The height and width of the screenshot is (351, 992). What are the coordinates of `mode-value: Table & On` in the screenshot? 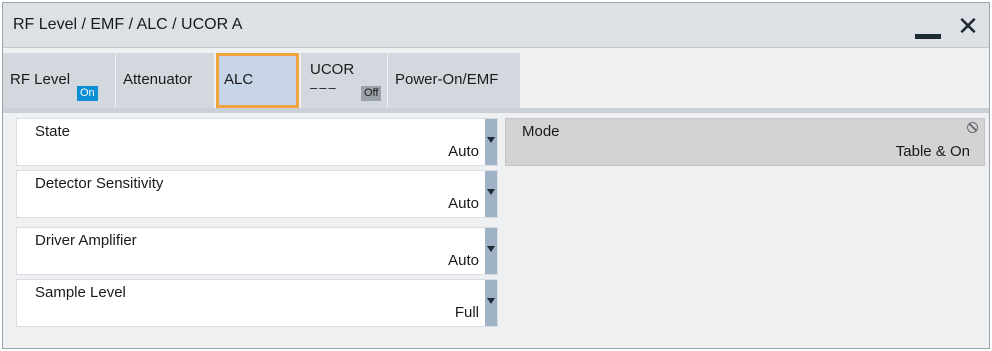 It's located at (932, 151).